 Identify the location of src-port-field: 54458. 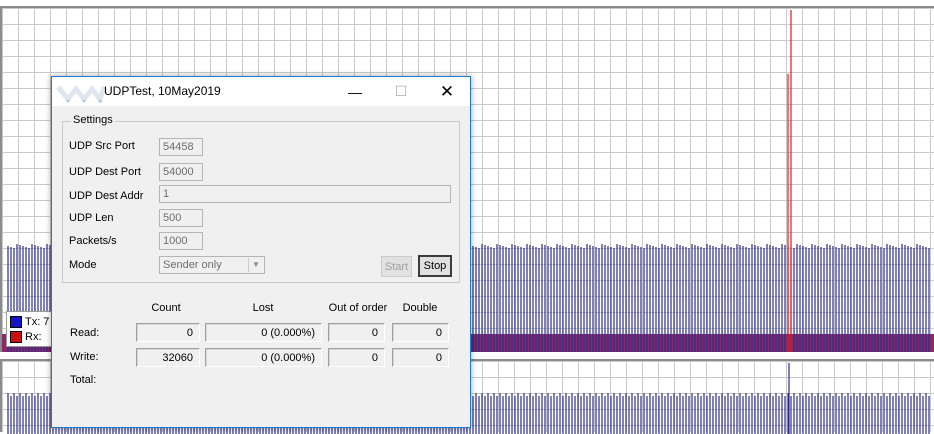
(181, 147).